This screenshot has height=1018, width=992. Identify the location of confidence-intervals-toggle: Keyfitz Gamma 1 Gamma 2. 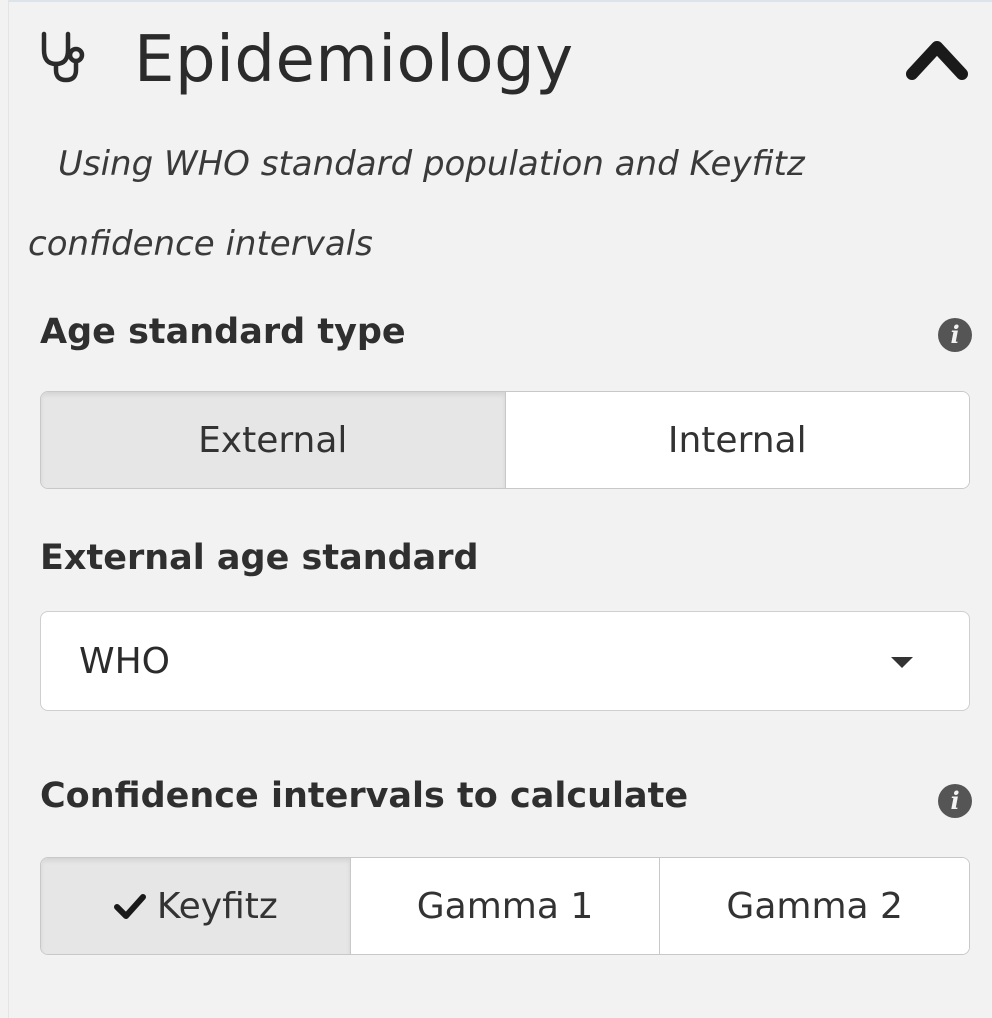
(505, 906).